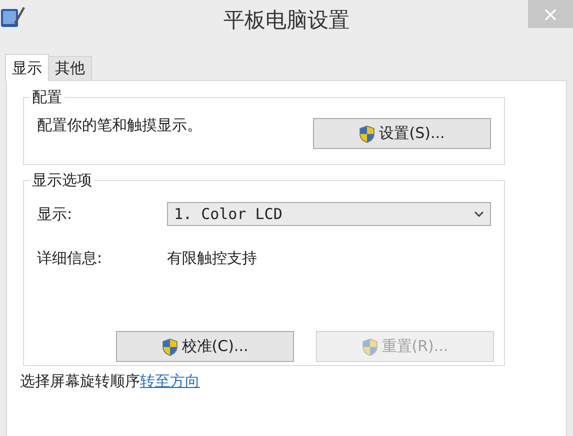  Describe the element at coordinates (287, 20) in the screenshot. I see `window-title: 平板电脑设置` at that location.